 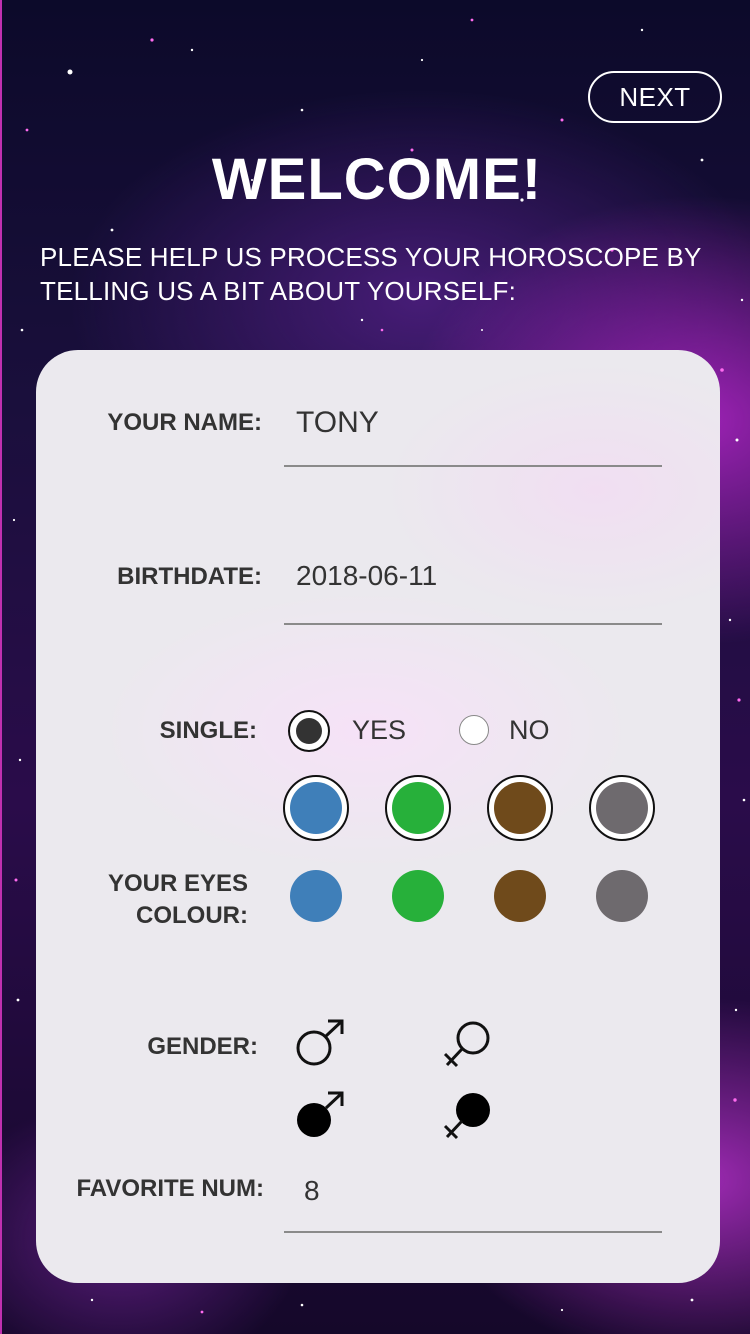 I want to click on next-button: NEXT, so click(x=655, y=97).